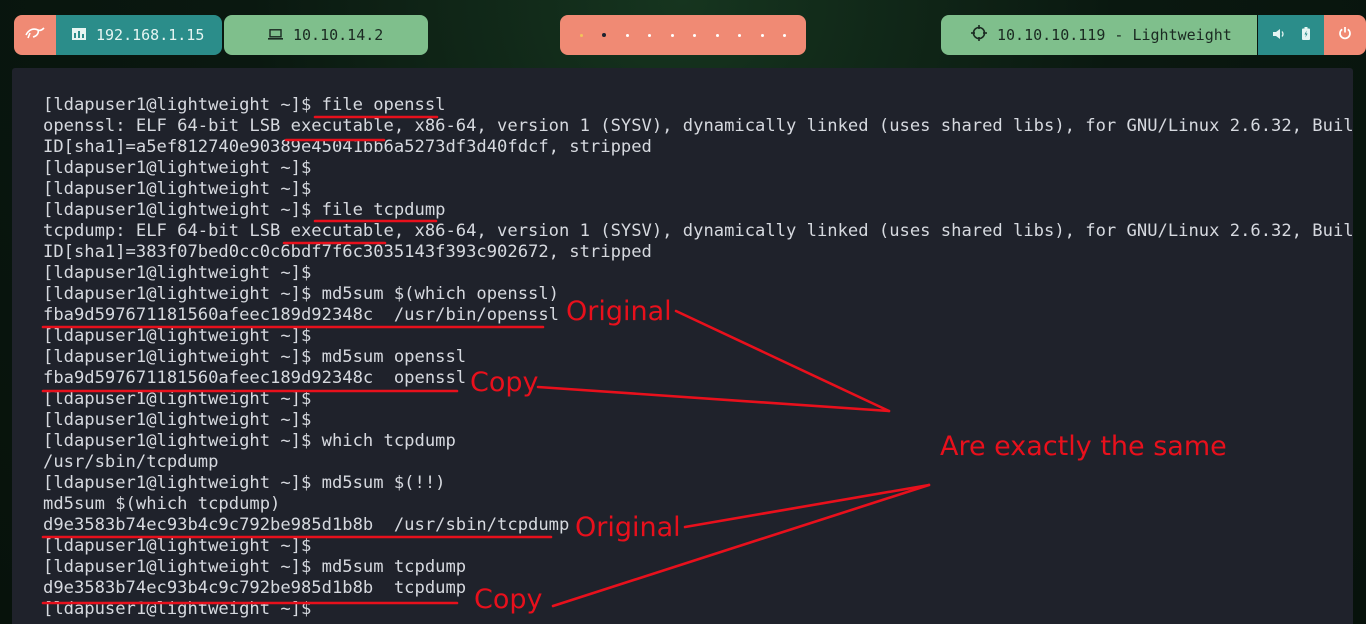  Describe the element at coordinates (275, 35) in the screenshot. I see `laptop-icon` at that location.